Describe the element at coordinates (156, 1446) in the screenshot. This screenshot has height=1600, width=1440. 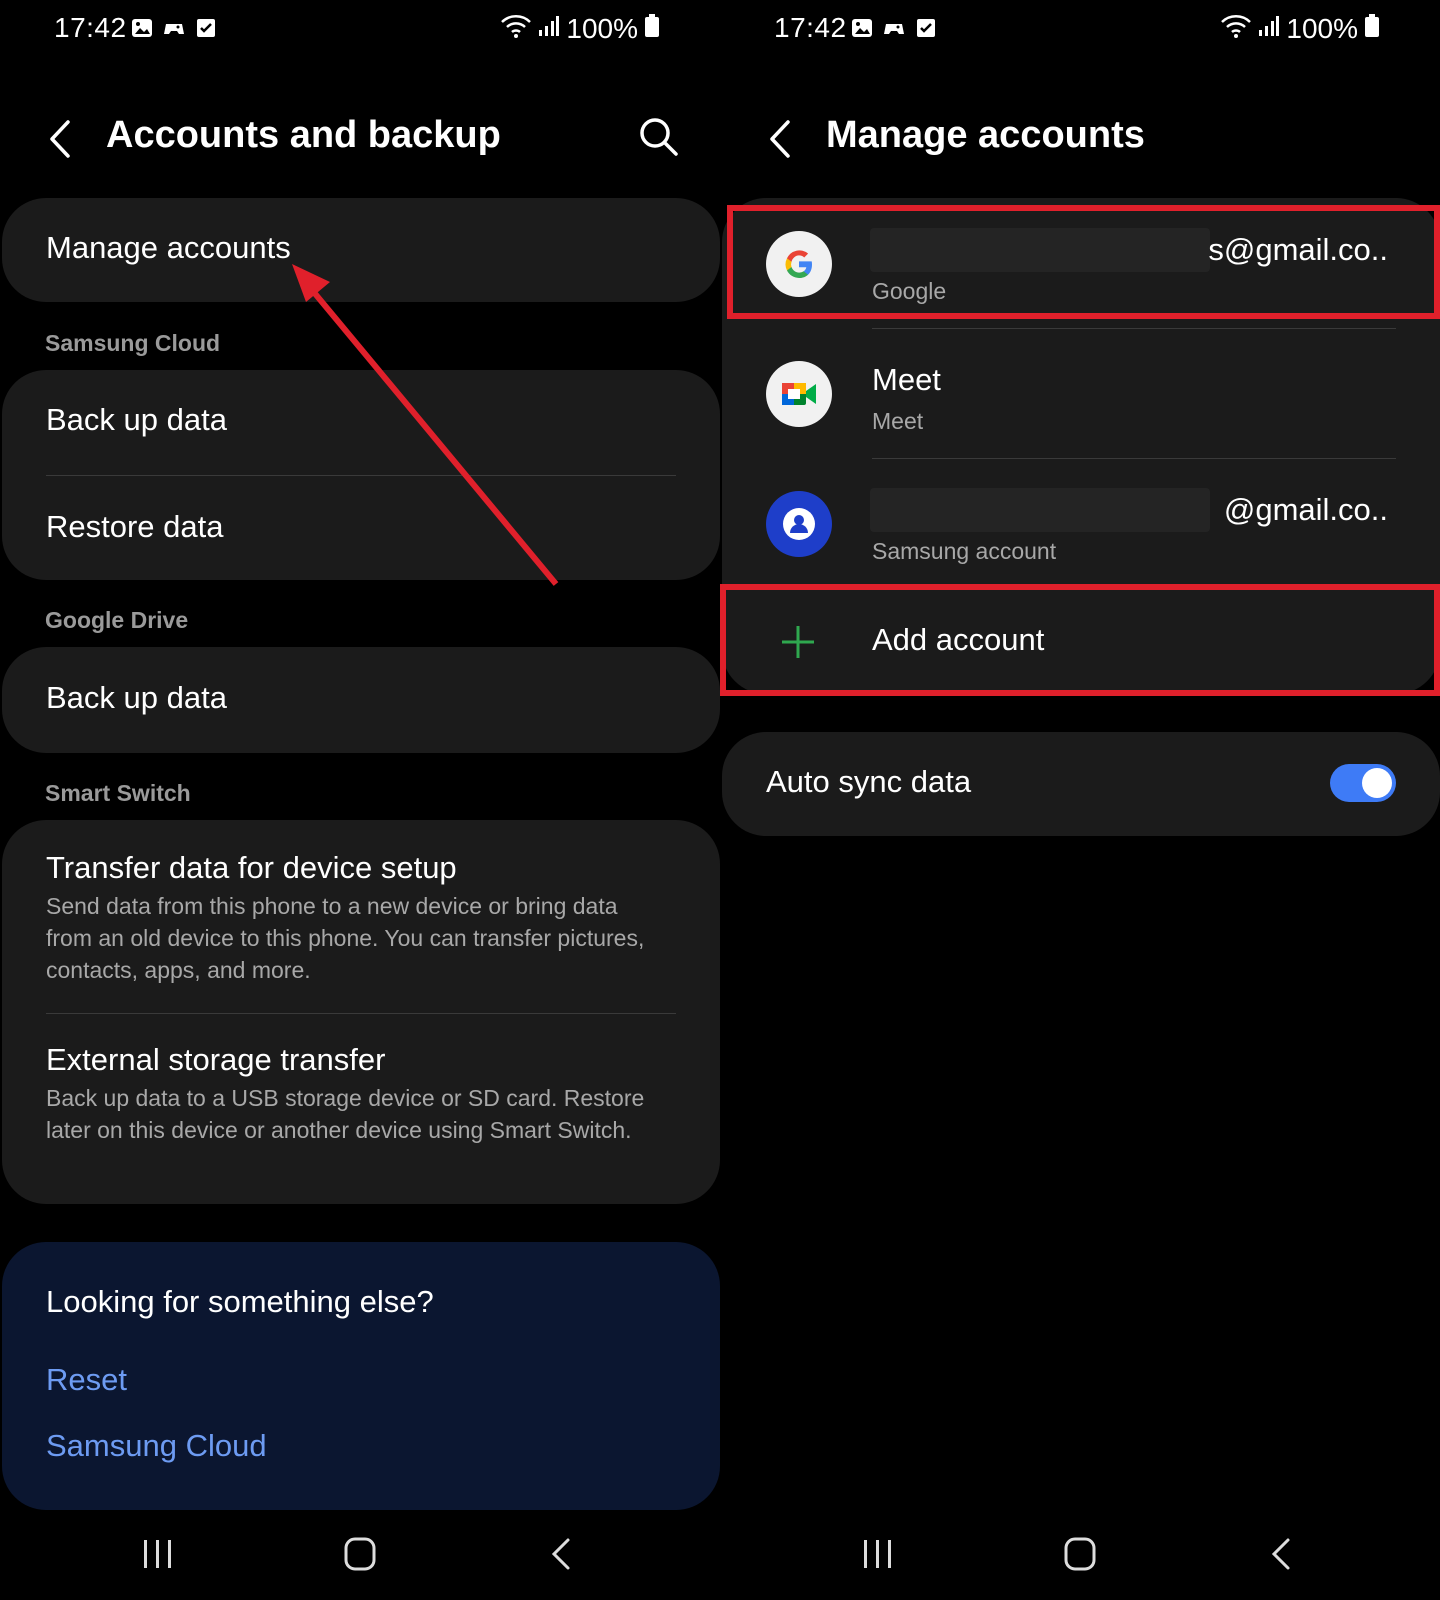
I see `samsung-cloud-link: Samsung Cloud` at that location.